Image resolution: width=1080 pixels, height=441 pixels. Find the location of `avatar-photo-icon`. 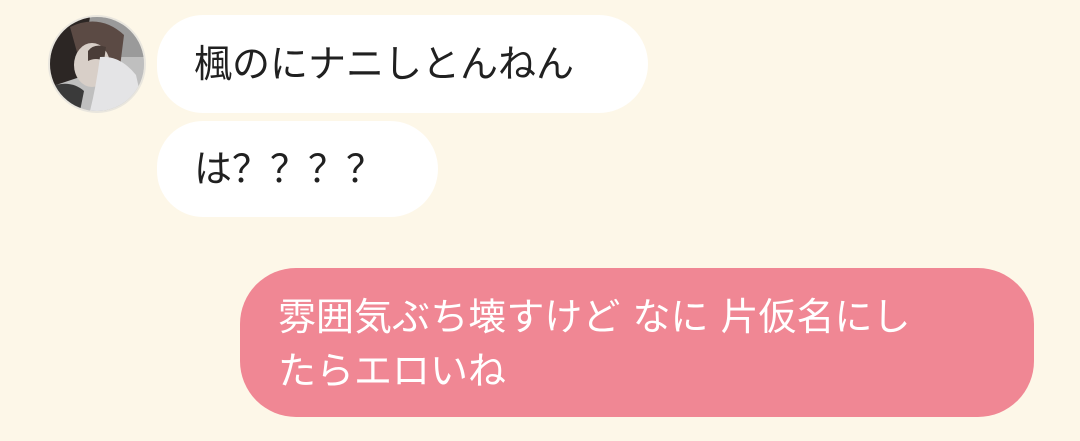

avatar-photo-icon is located at coordinates (97, 64).